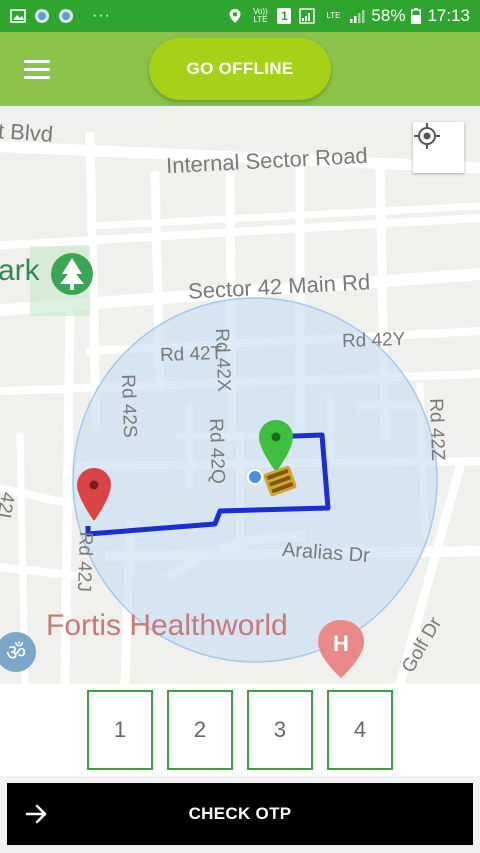 The image size is (480, 853). Describe the element at coordinates (280, 730) in the screenshot. I see `otp-digit-3: 3` at that location.